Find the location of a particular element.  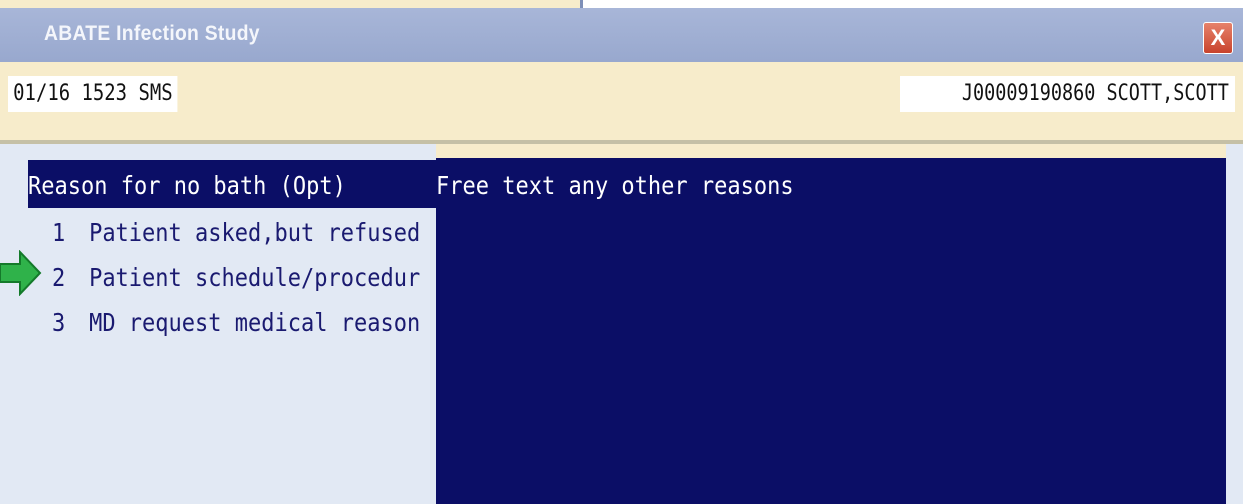

list-item: 3 MD request medical reason is located at coordinates (236, 323).